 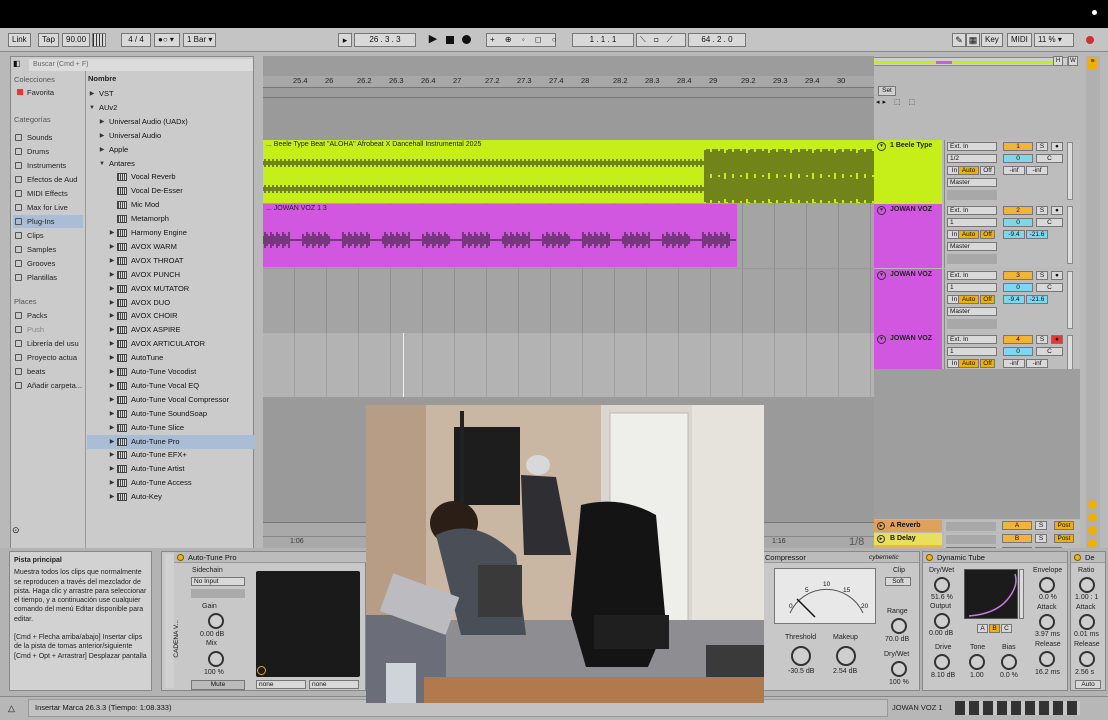 I want to click on draw-mode-icon: ✎, so click(x=959, y=40).